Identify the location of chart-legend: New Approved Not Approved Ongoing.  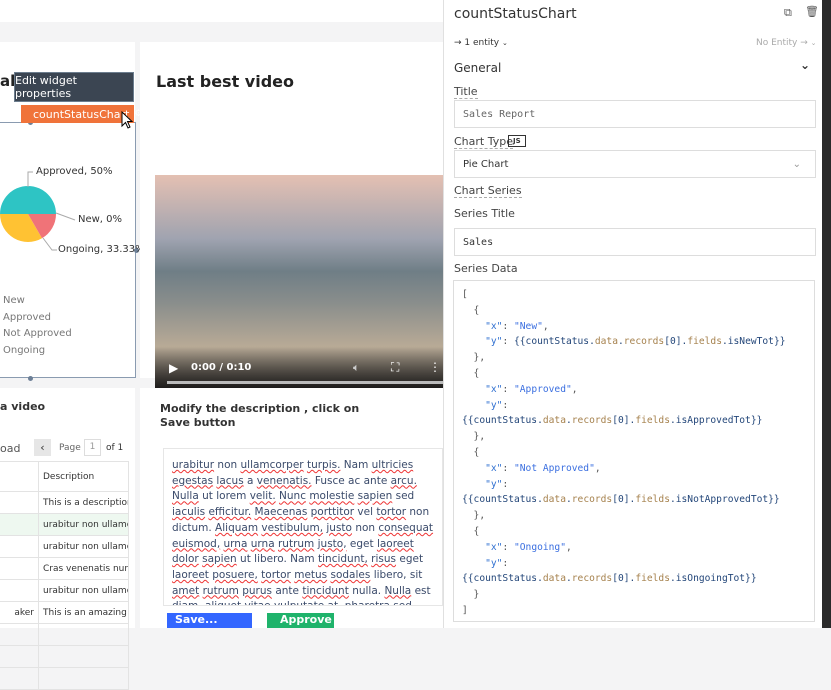
(37, 326).